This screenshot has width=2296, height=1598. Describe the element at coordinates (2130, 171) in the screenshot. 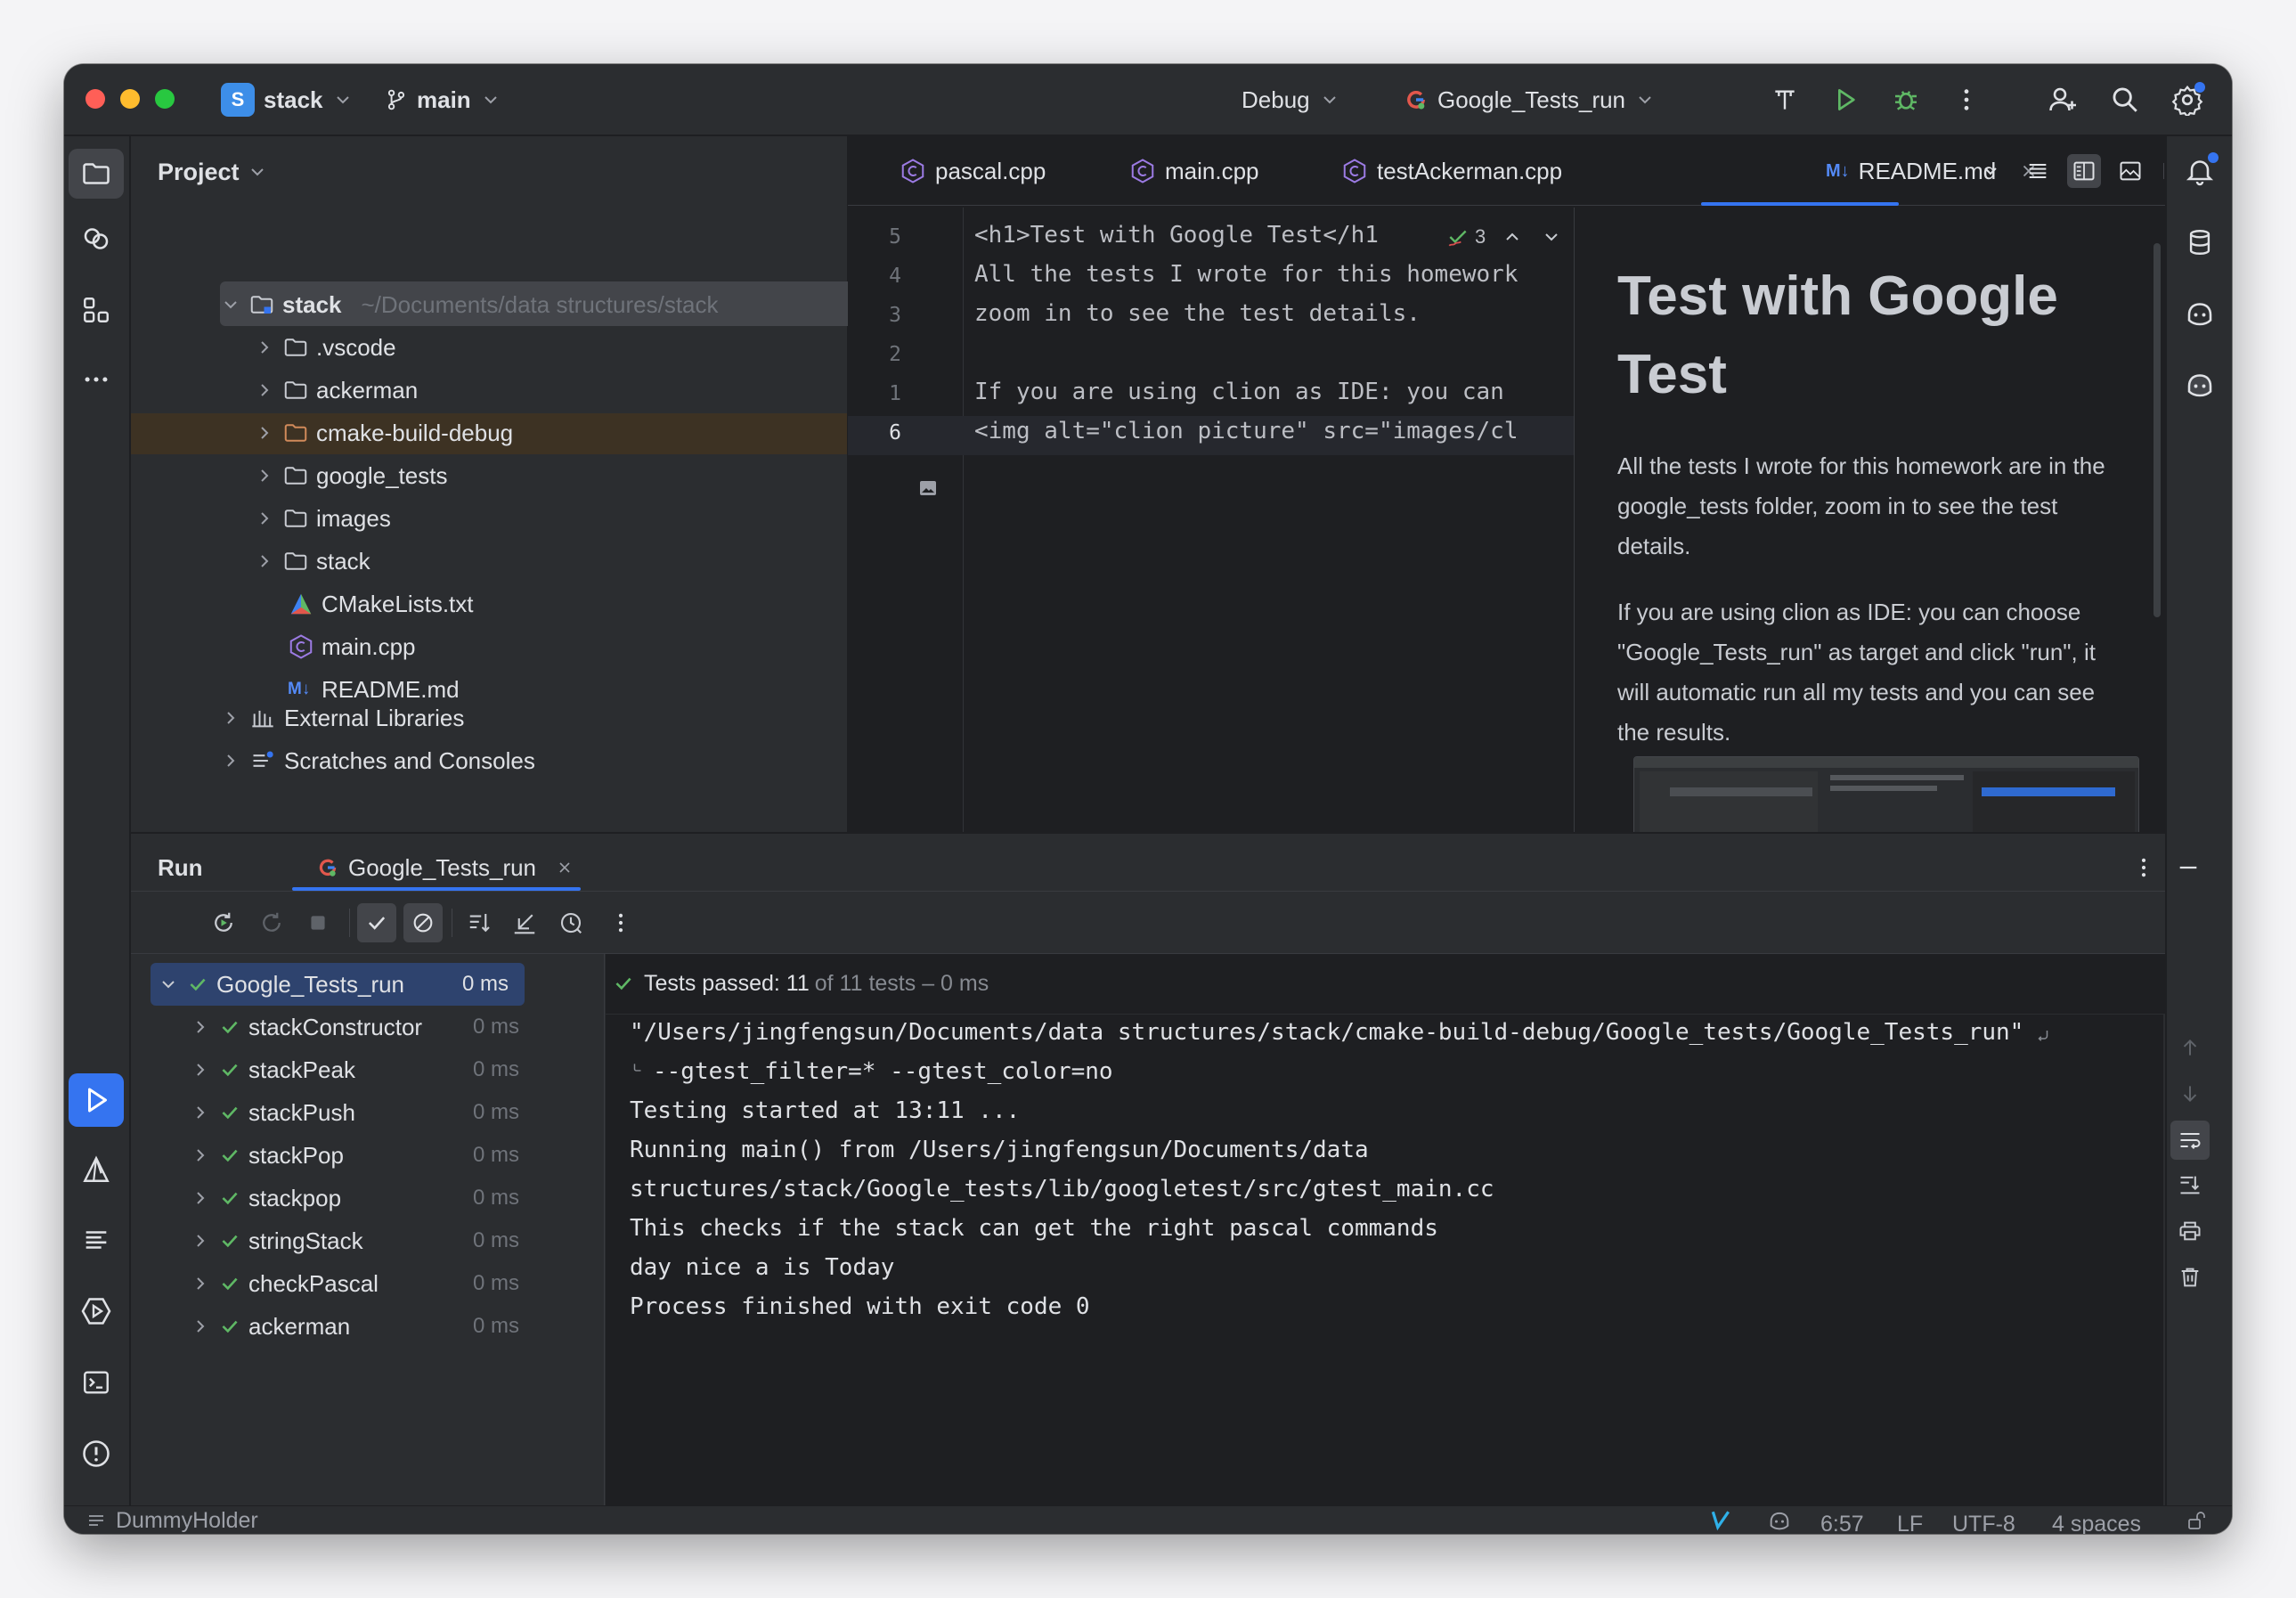

I see `preview-only-button` at that location.